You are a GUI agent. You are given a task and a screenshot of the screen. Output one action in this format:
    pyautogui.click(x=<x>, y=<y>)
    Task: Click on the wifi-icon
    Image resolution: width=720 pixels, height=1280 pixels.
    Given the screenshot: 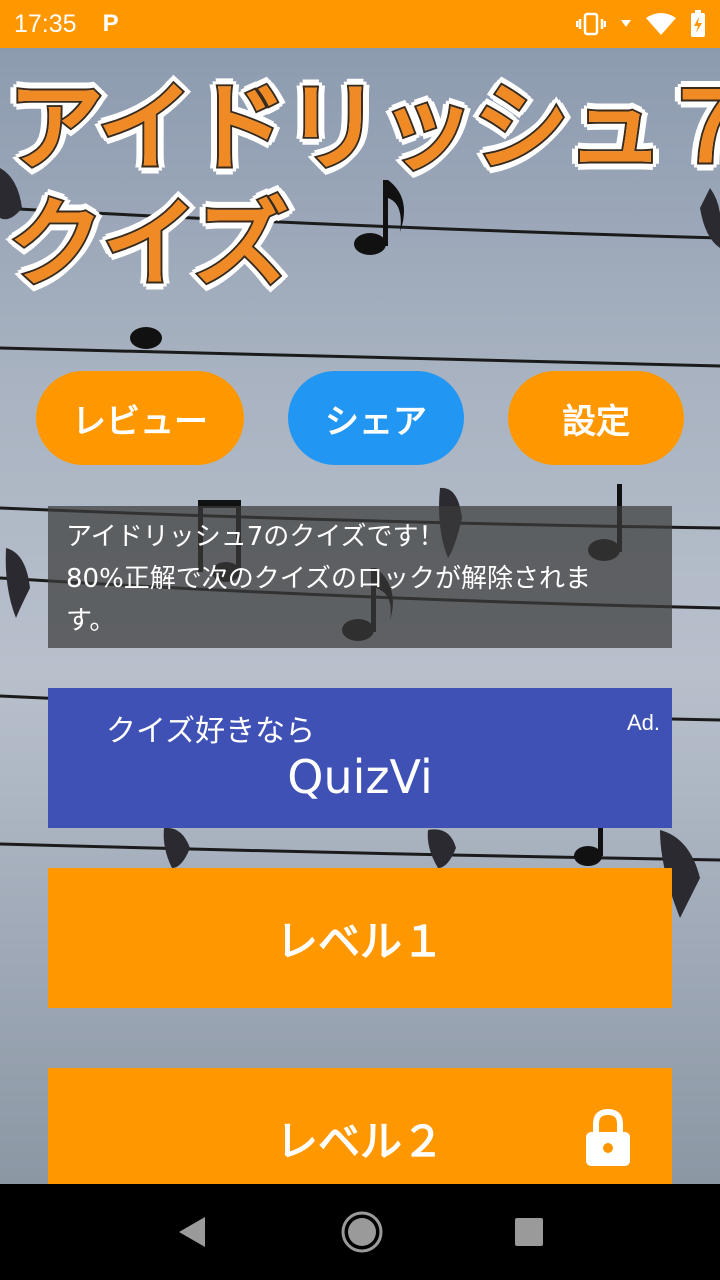 What is the action you would take?
    pyautogui.click(x=661, y=24)
    